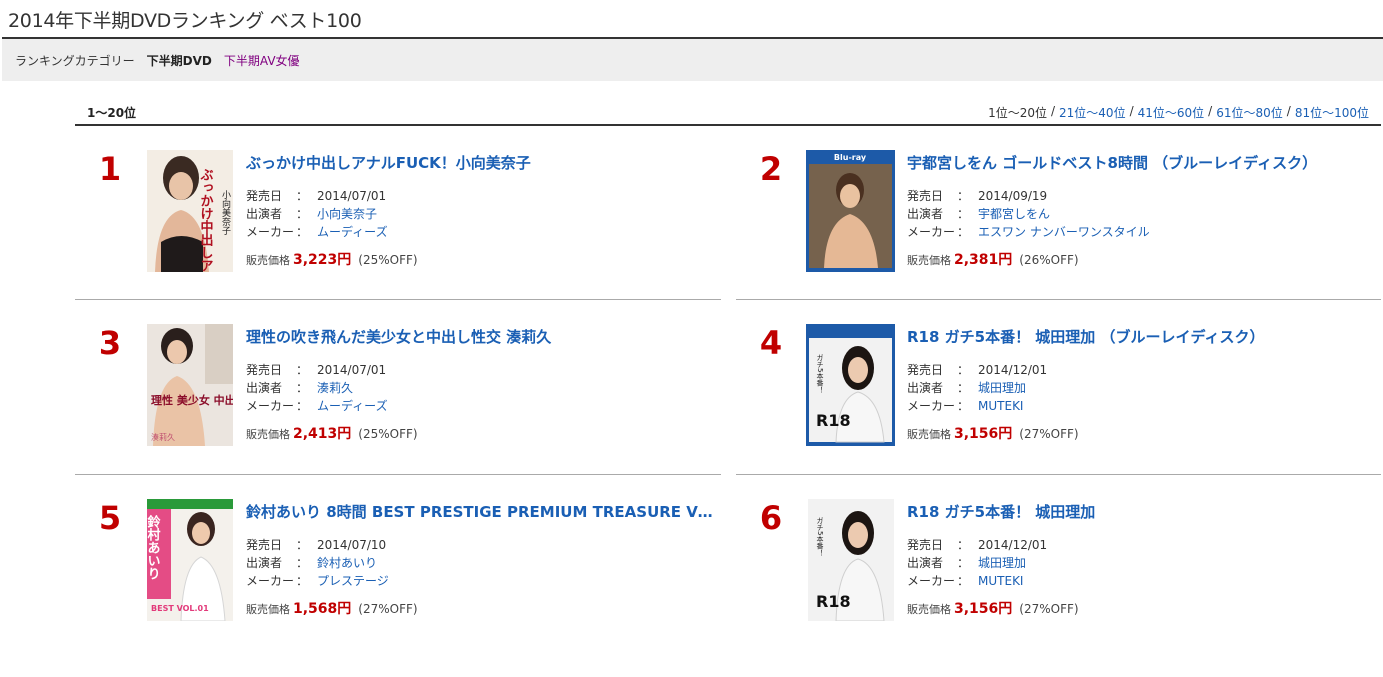 The width and height of the screenshot is (1383, 677). What do you see at coordinates (1171, 112) in the screenshot?
I see `pager-link-41-60: 41位～60位` at bounding box center [1171, 112].